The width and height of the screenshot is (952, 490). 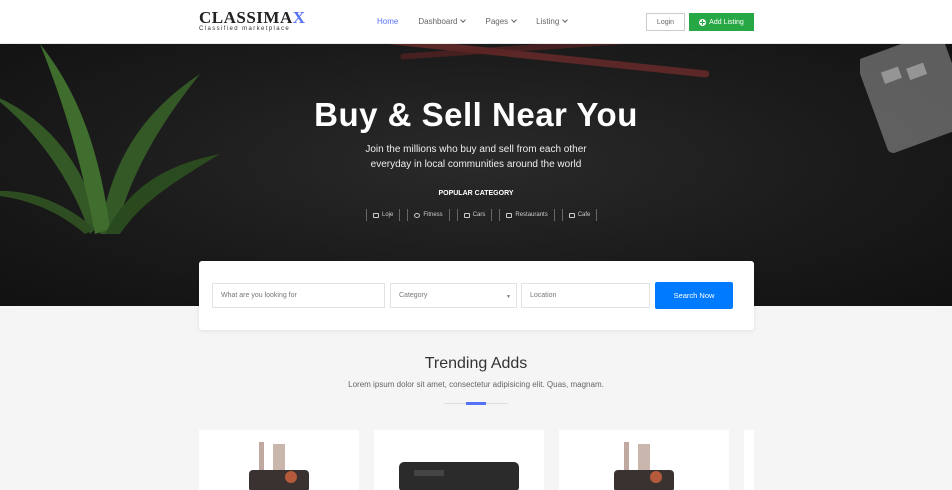 What do you see at coordinates (571, 215) in the screenshot?
I see `coffee-icon` at bounding box center [571, 215].